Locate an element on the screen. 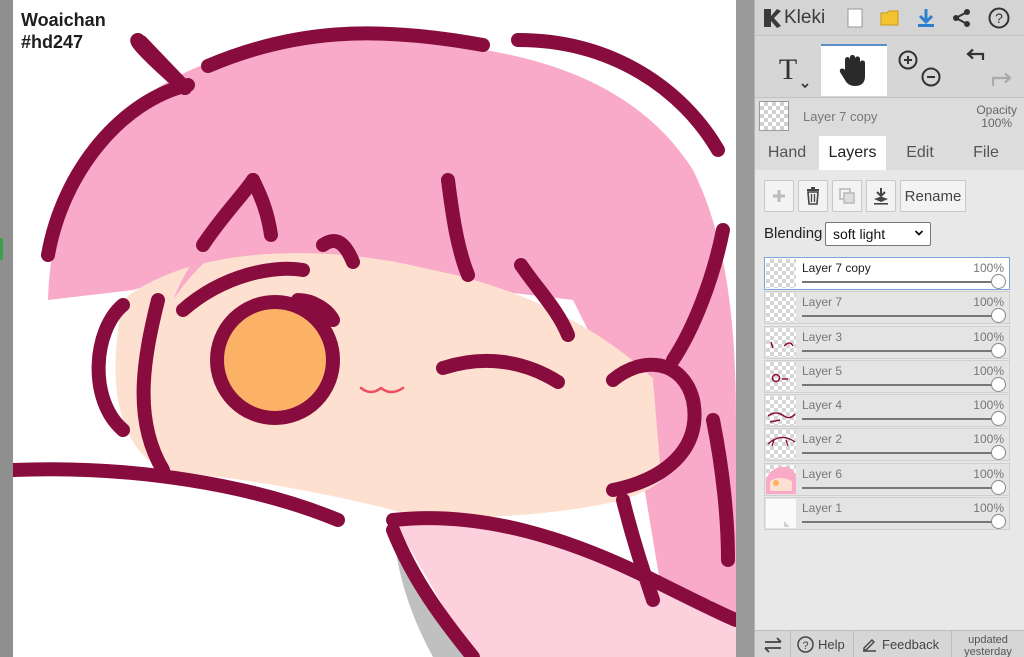  blending-label: Blending is located at coordinates (793, 233).